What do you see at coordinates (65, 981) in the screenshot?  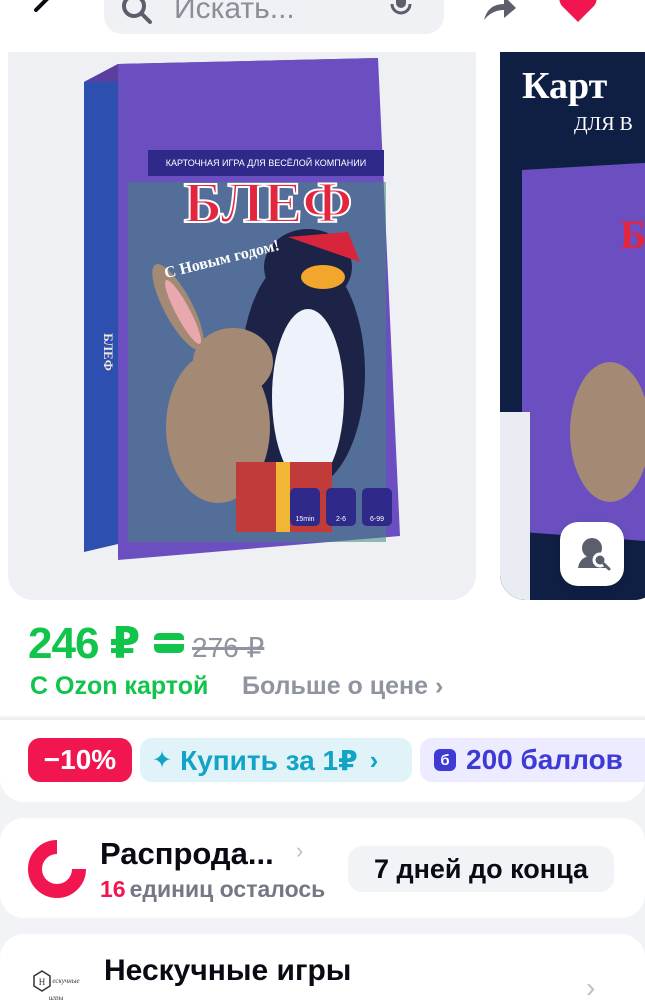 I see `svg-text: ескучные` at bounding box center [65, 981].